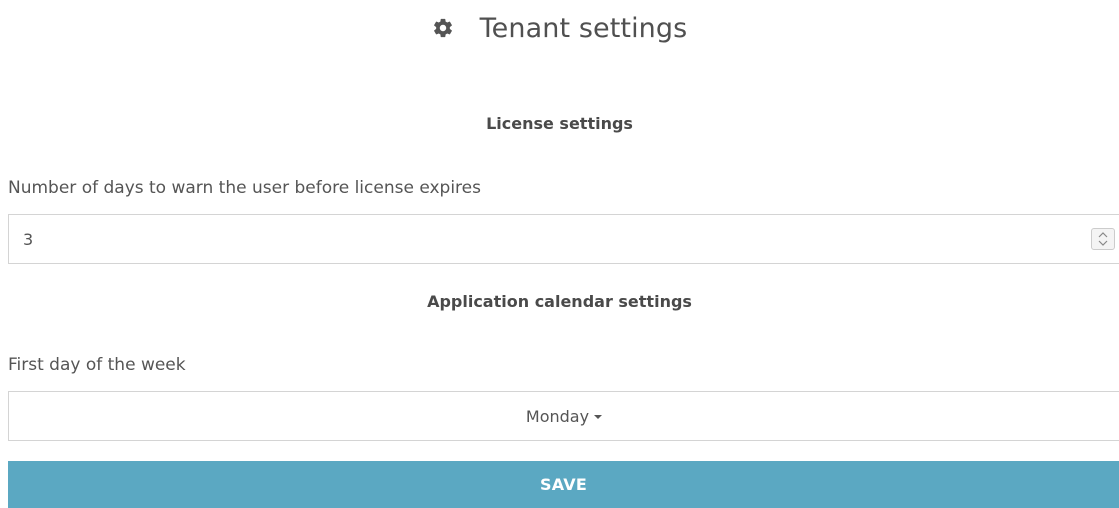 This screenshot has width=1119, height=508. I want to click on first-day-select: Monday, so click(563, 416).